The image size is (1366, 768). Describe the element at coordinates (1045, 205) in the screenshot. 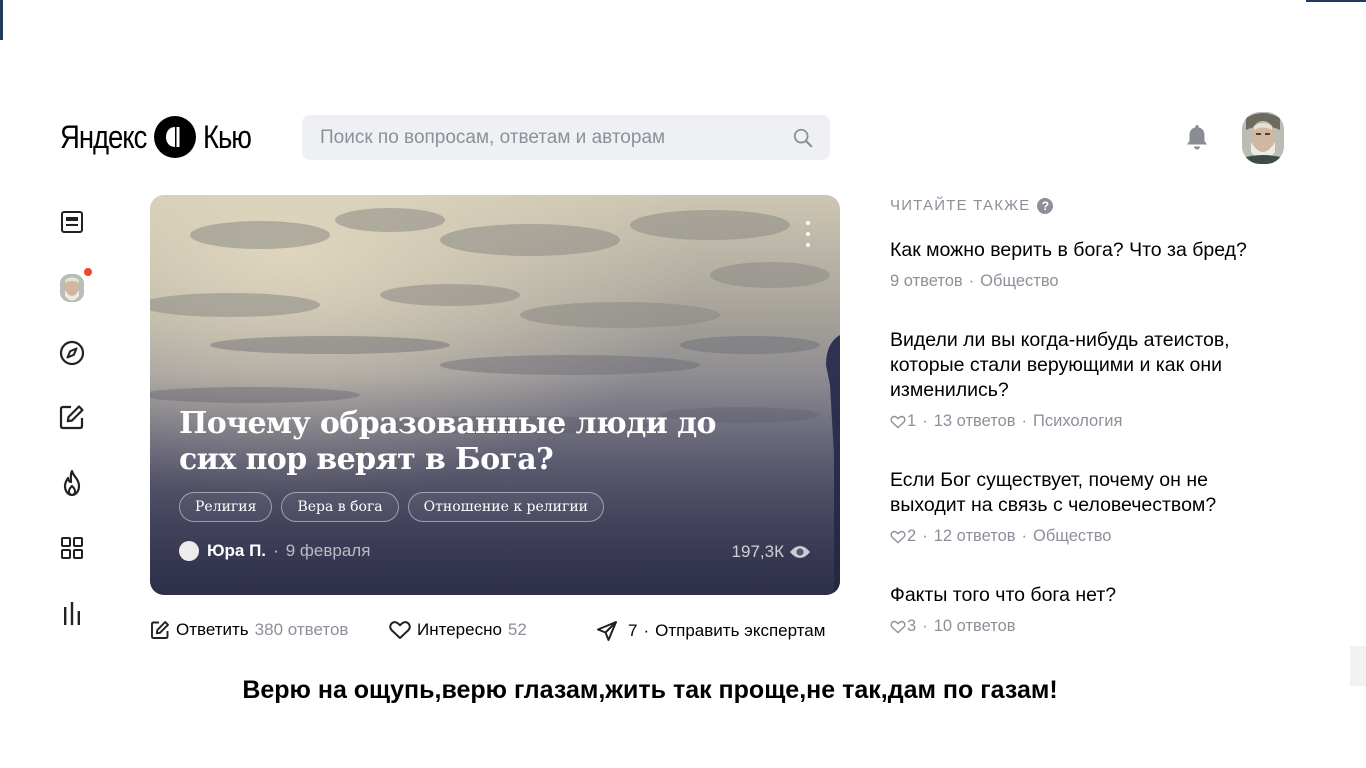

I see `help-icon: ?` at that location.